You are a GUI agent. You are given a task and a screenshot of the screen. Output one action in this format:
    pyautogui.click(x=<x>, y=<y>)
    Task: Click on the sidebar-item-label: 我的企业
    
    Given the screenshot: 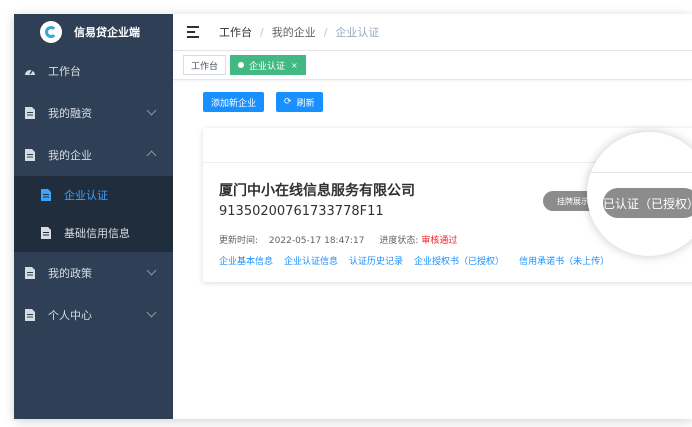 What is the action you would take?
    pyautogui.click(x=70, y=155)
    